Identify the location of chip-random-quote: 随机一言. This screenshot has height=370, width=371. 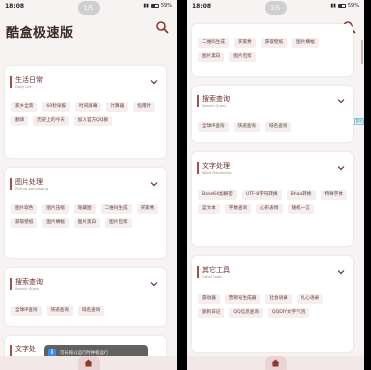
(300, 209).